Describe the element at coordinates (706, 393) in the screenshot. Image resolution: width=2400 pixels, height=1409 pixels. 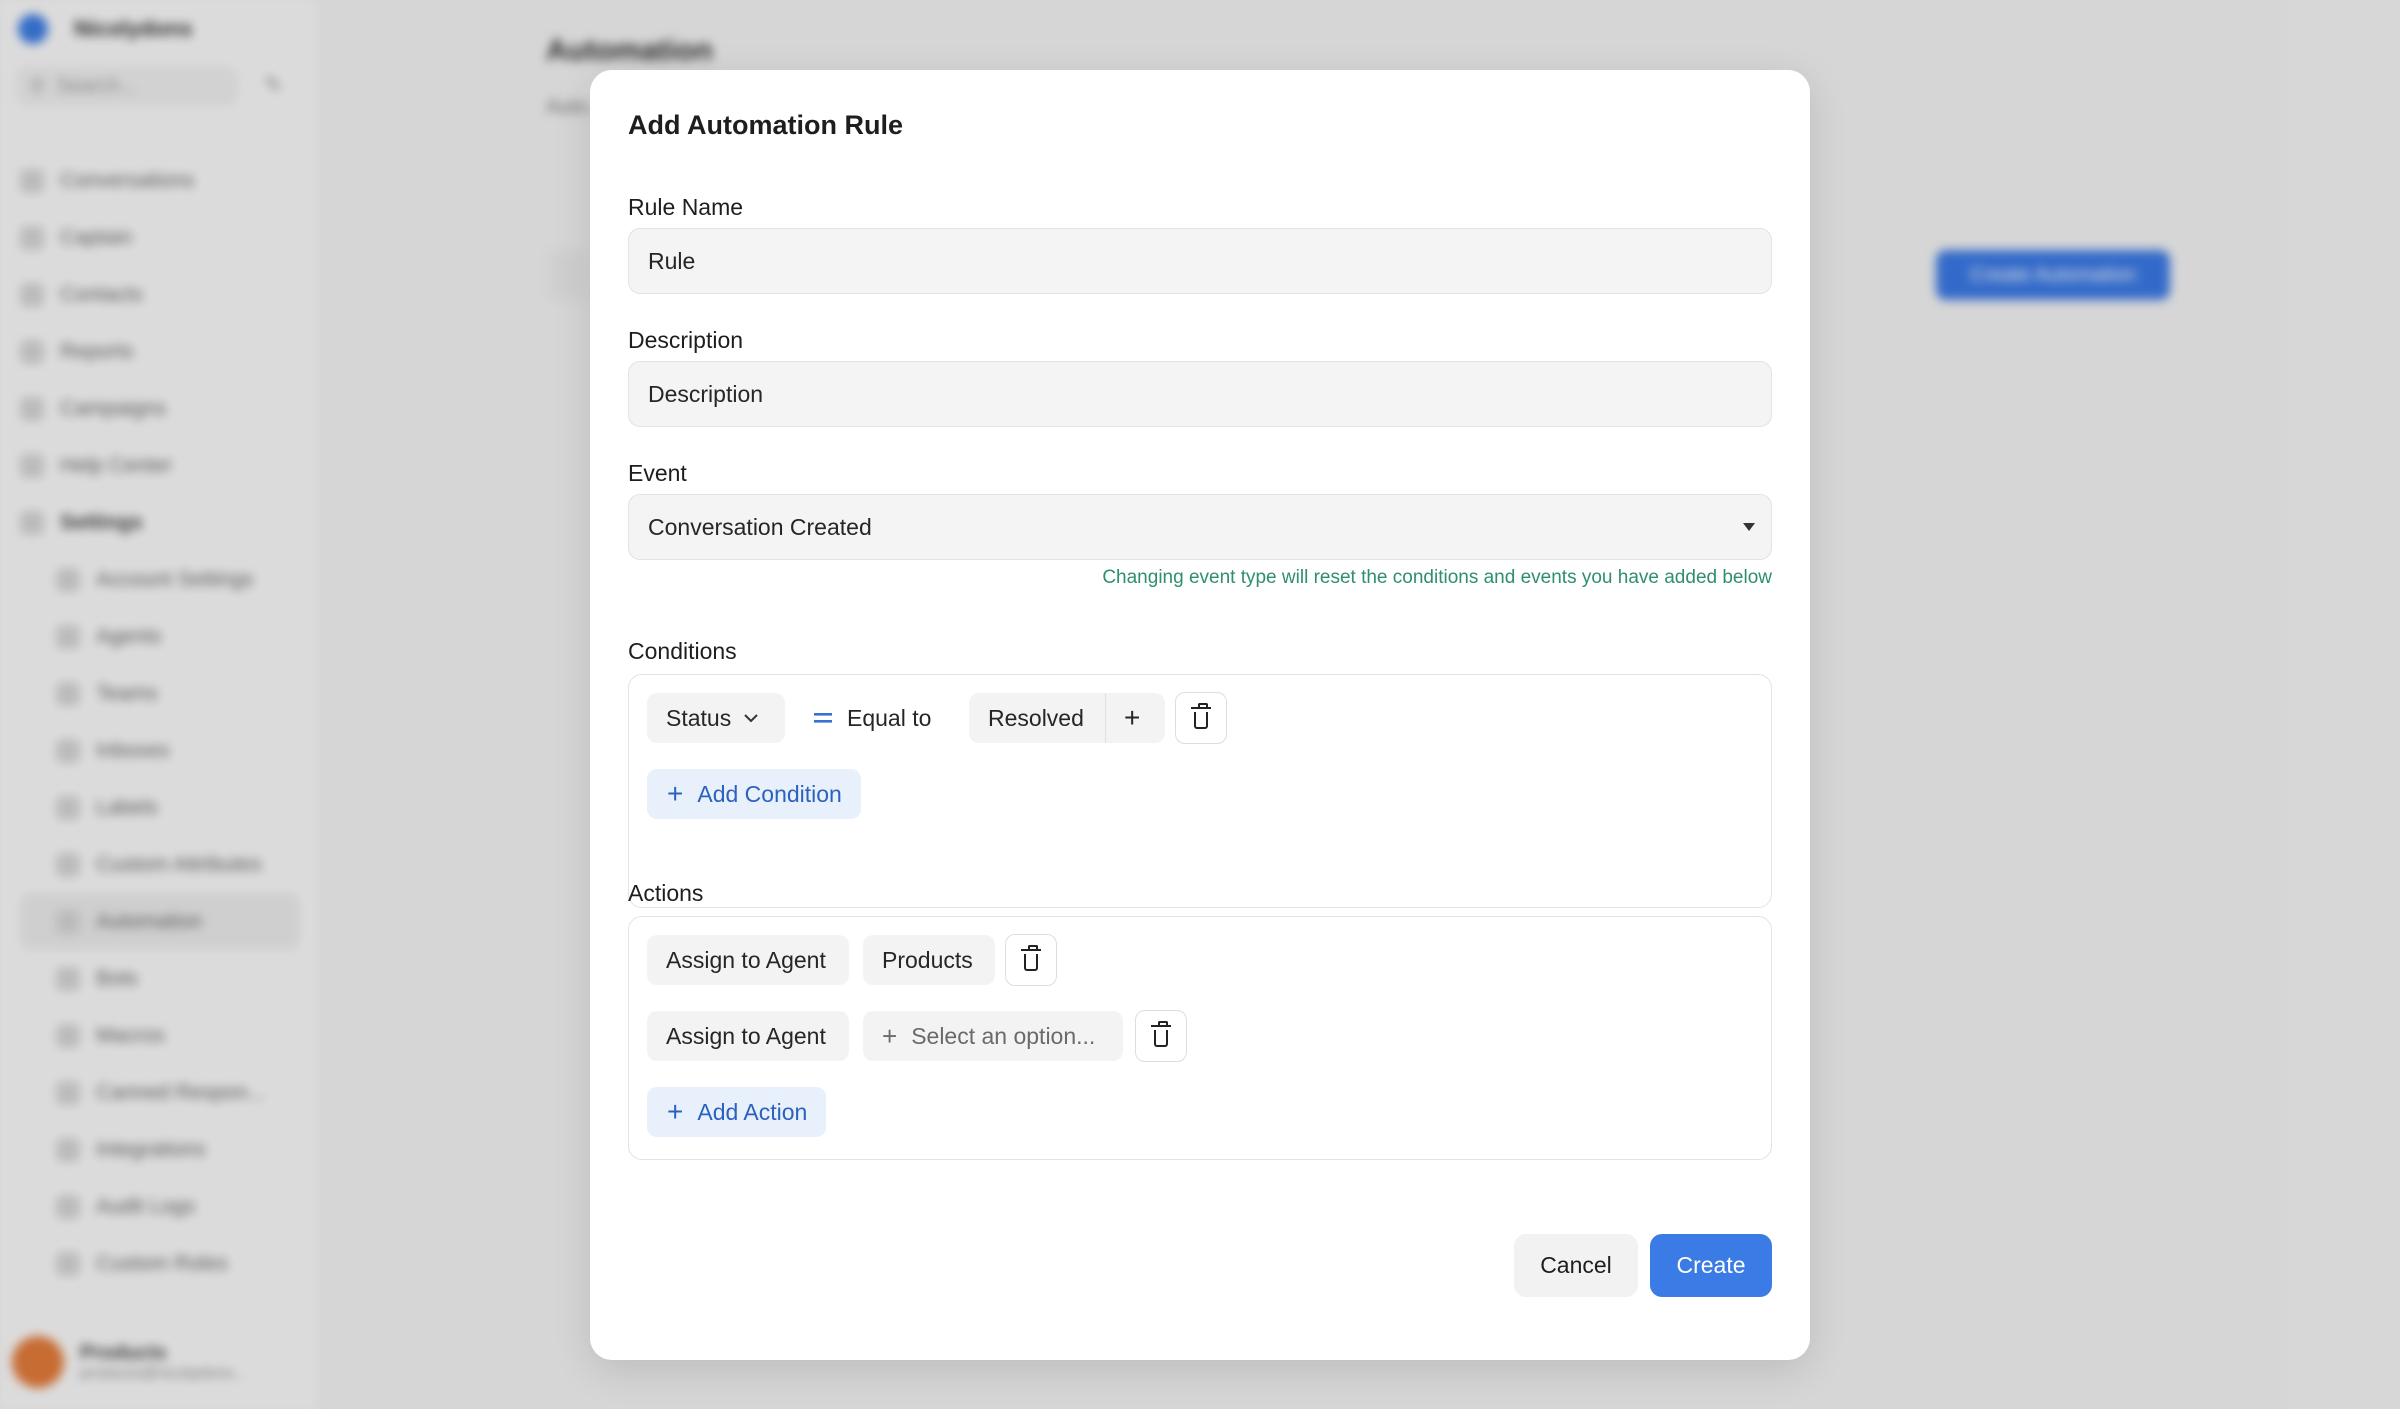
I see `description-value: Description` at that location.